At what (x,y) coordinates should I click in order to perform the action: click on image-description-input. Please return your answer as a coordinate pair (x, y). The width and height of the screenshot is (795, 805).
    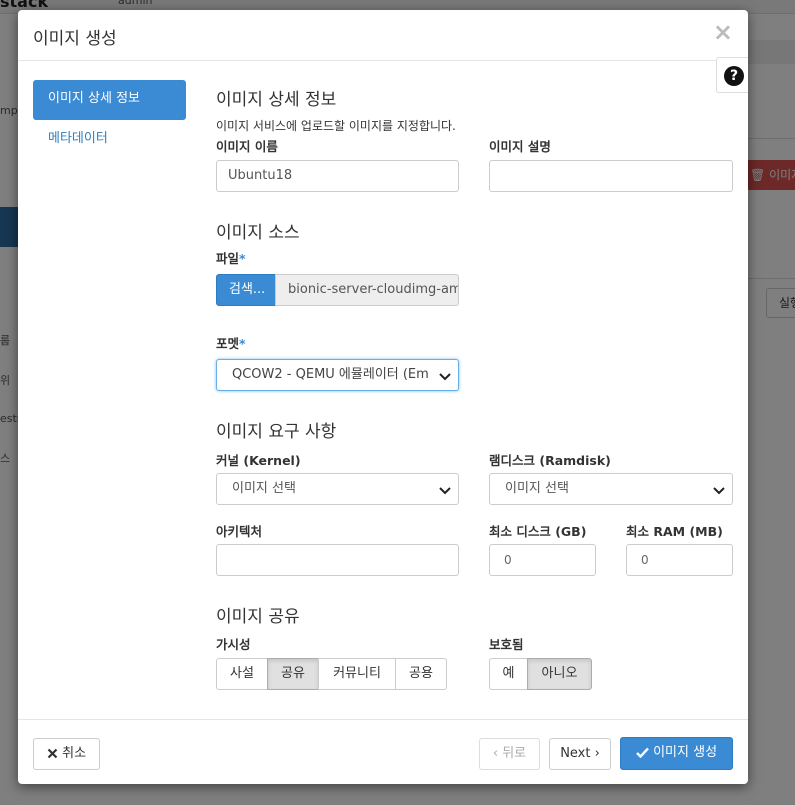
    Looking at the image, I should click on (611, 176).